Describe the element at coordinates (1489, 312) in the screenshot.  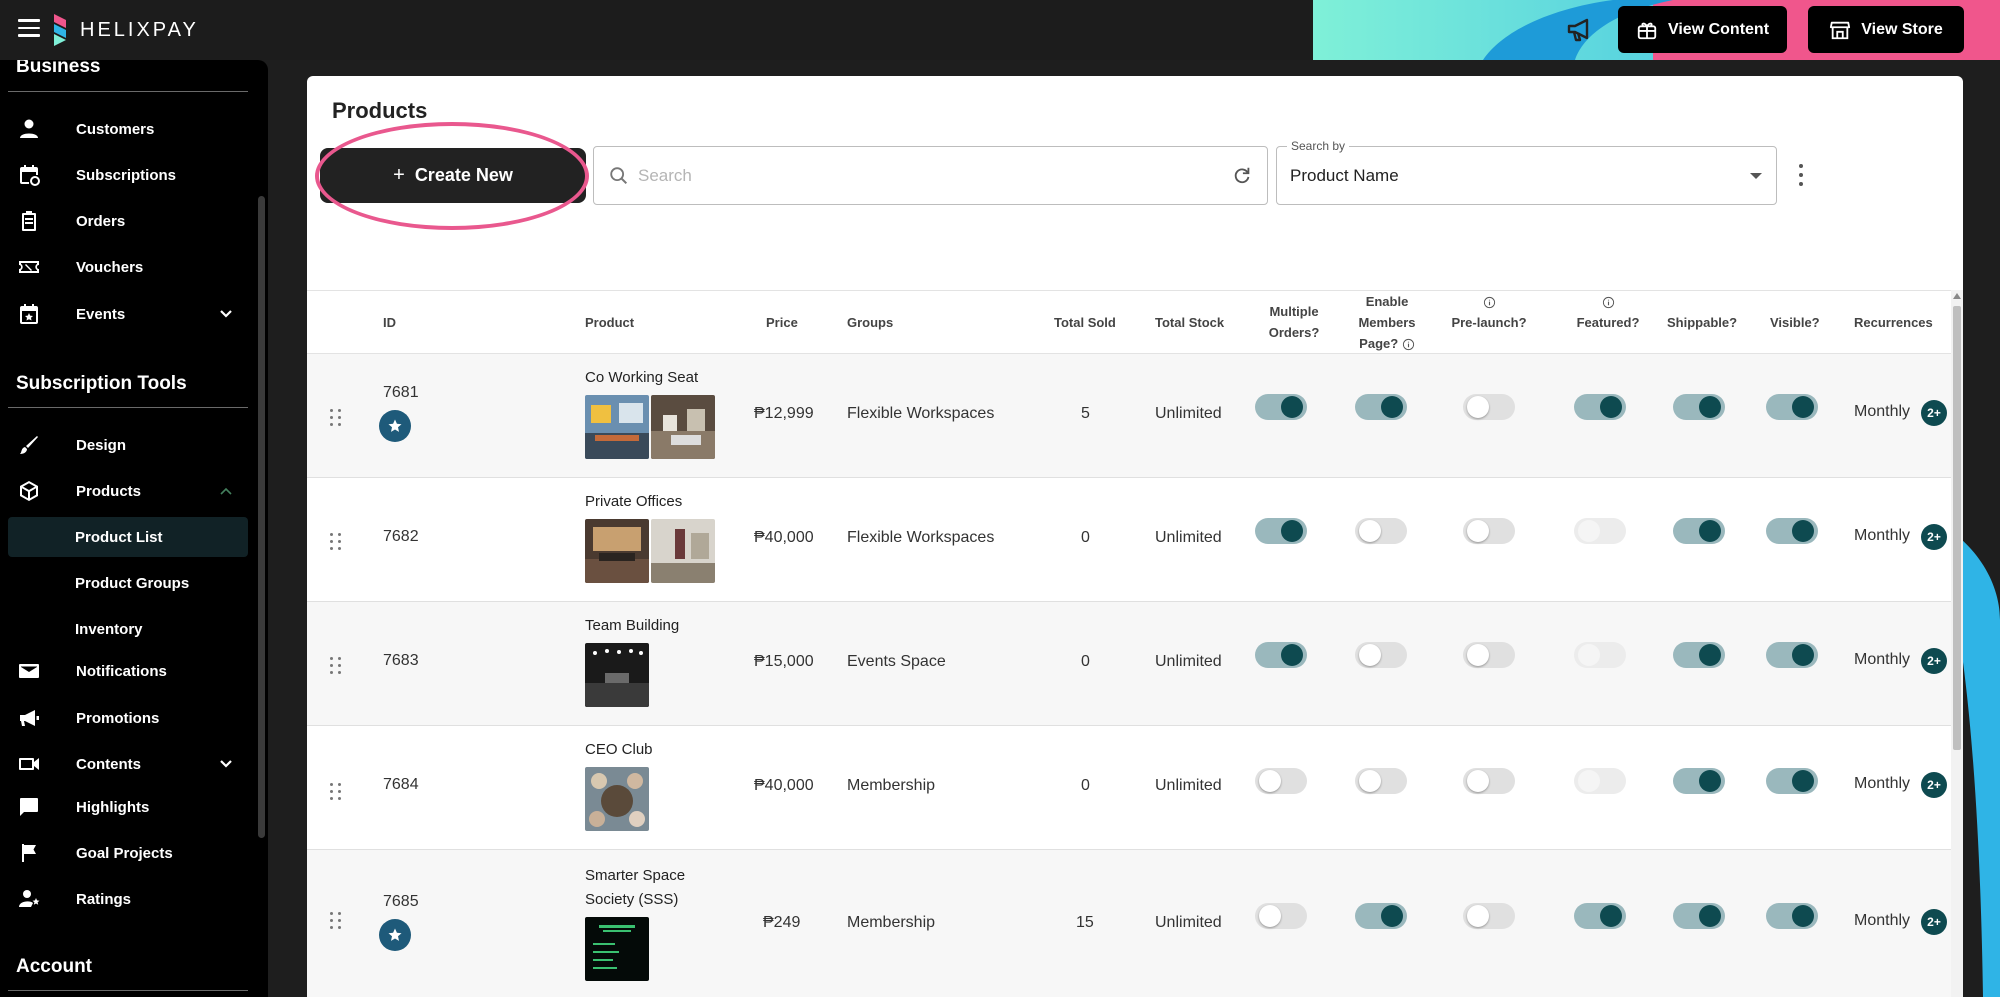
I see `col-prelaunch: Pre-launch?` at that location.